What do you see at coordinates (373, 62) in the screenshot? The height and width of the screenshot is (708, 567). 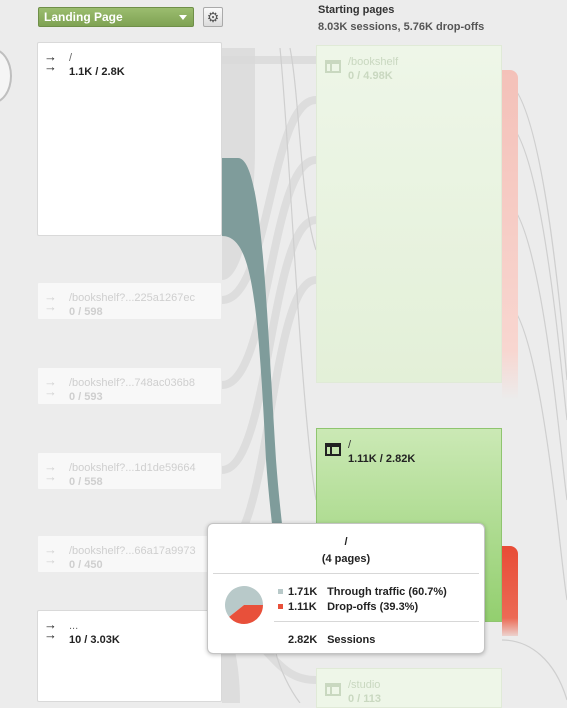 I see `page-title: /bookshelf` at bounding box center [373, 62].